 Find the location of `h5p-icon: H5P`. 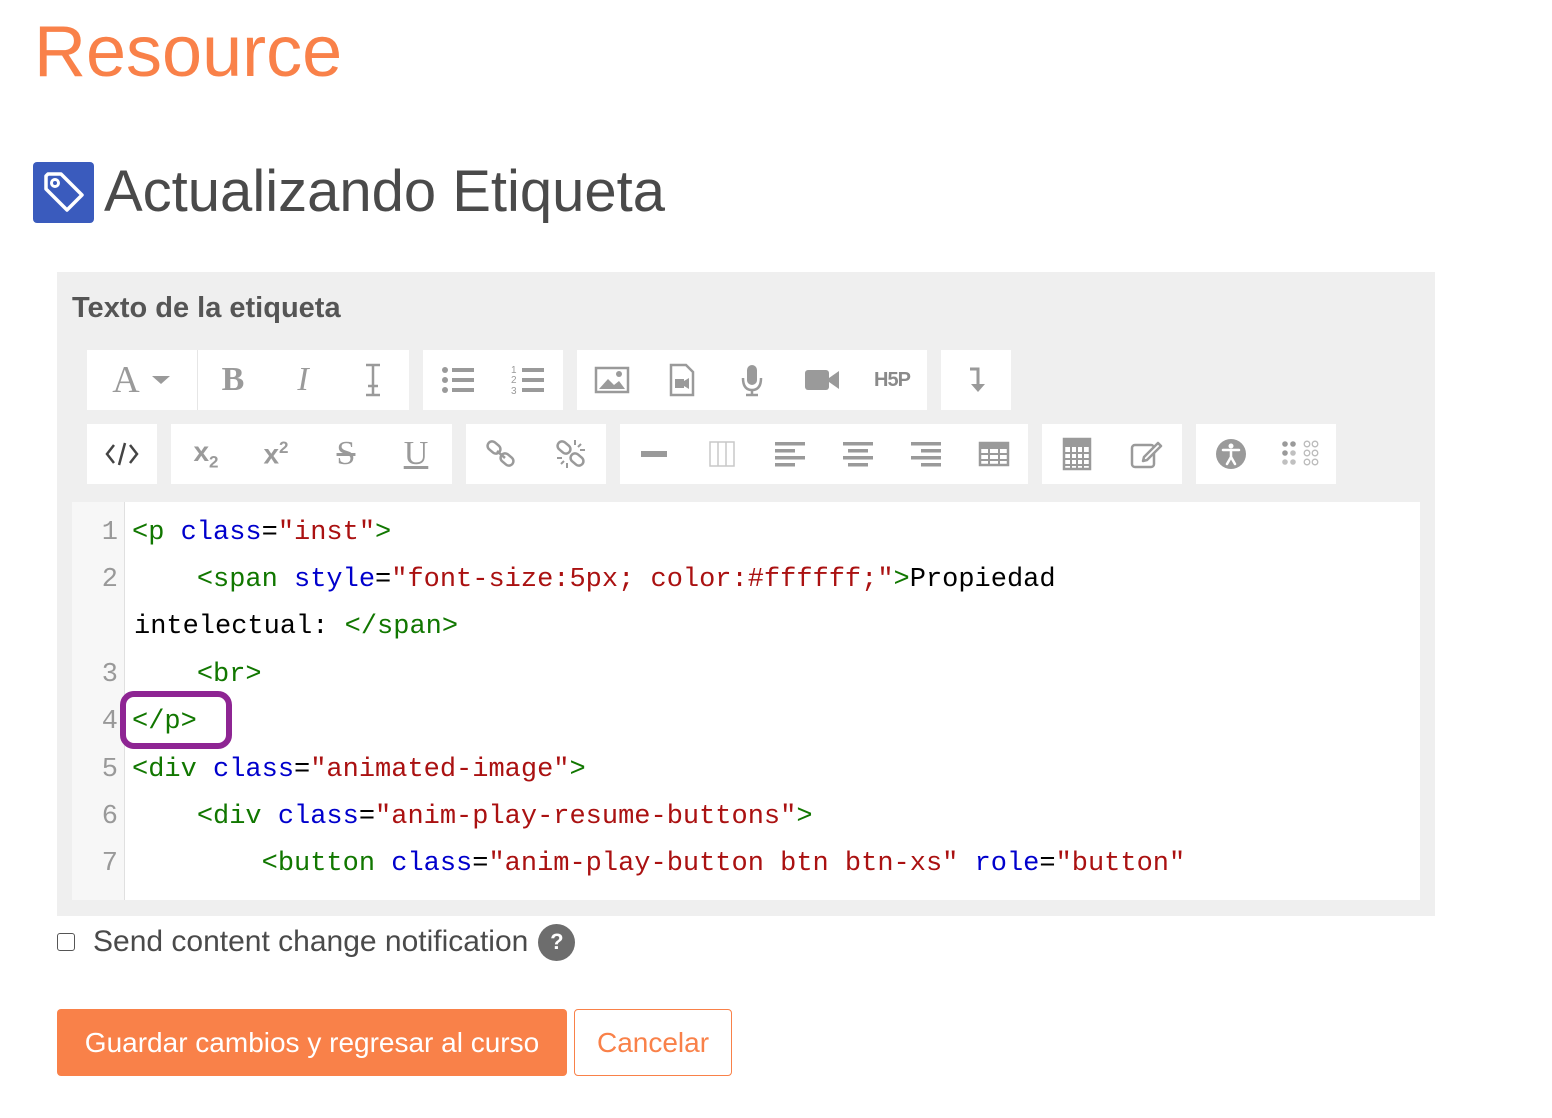

h5p-icon: H5P is located at coordinates (892, 379).